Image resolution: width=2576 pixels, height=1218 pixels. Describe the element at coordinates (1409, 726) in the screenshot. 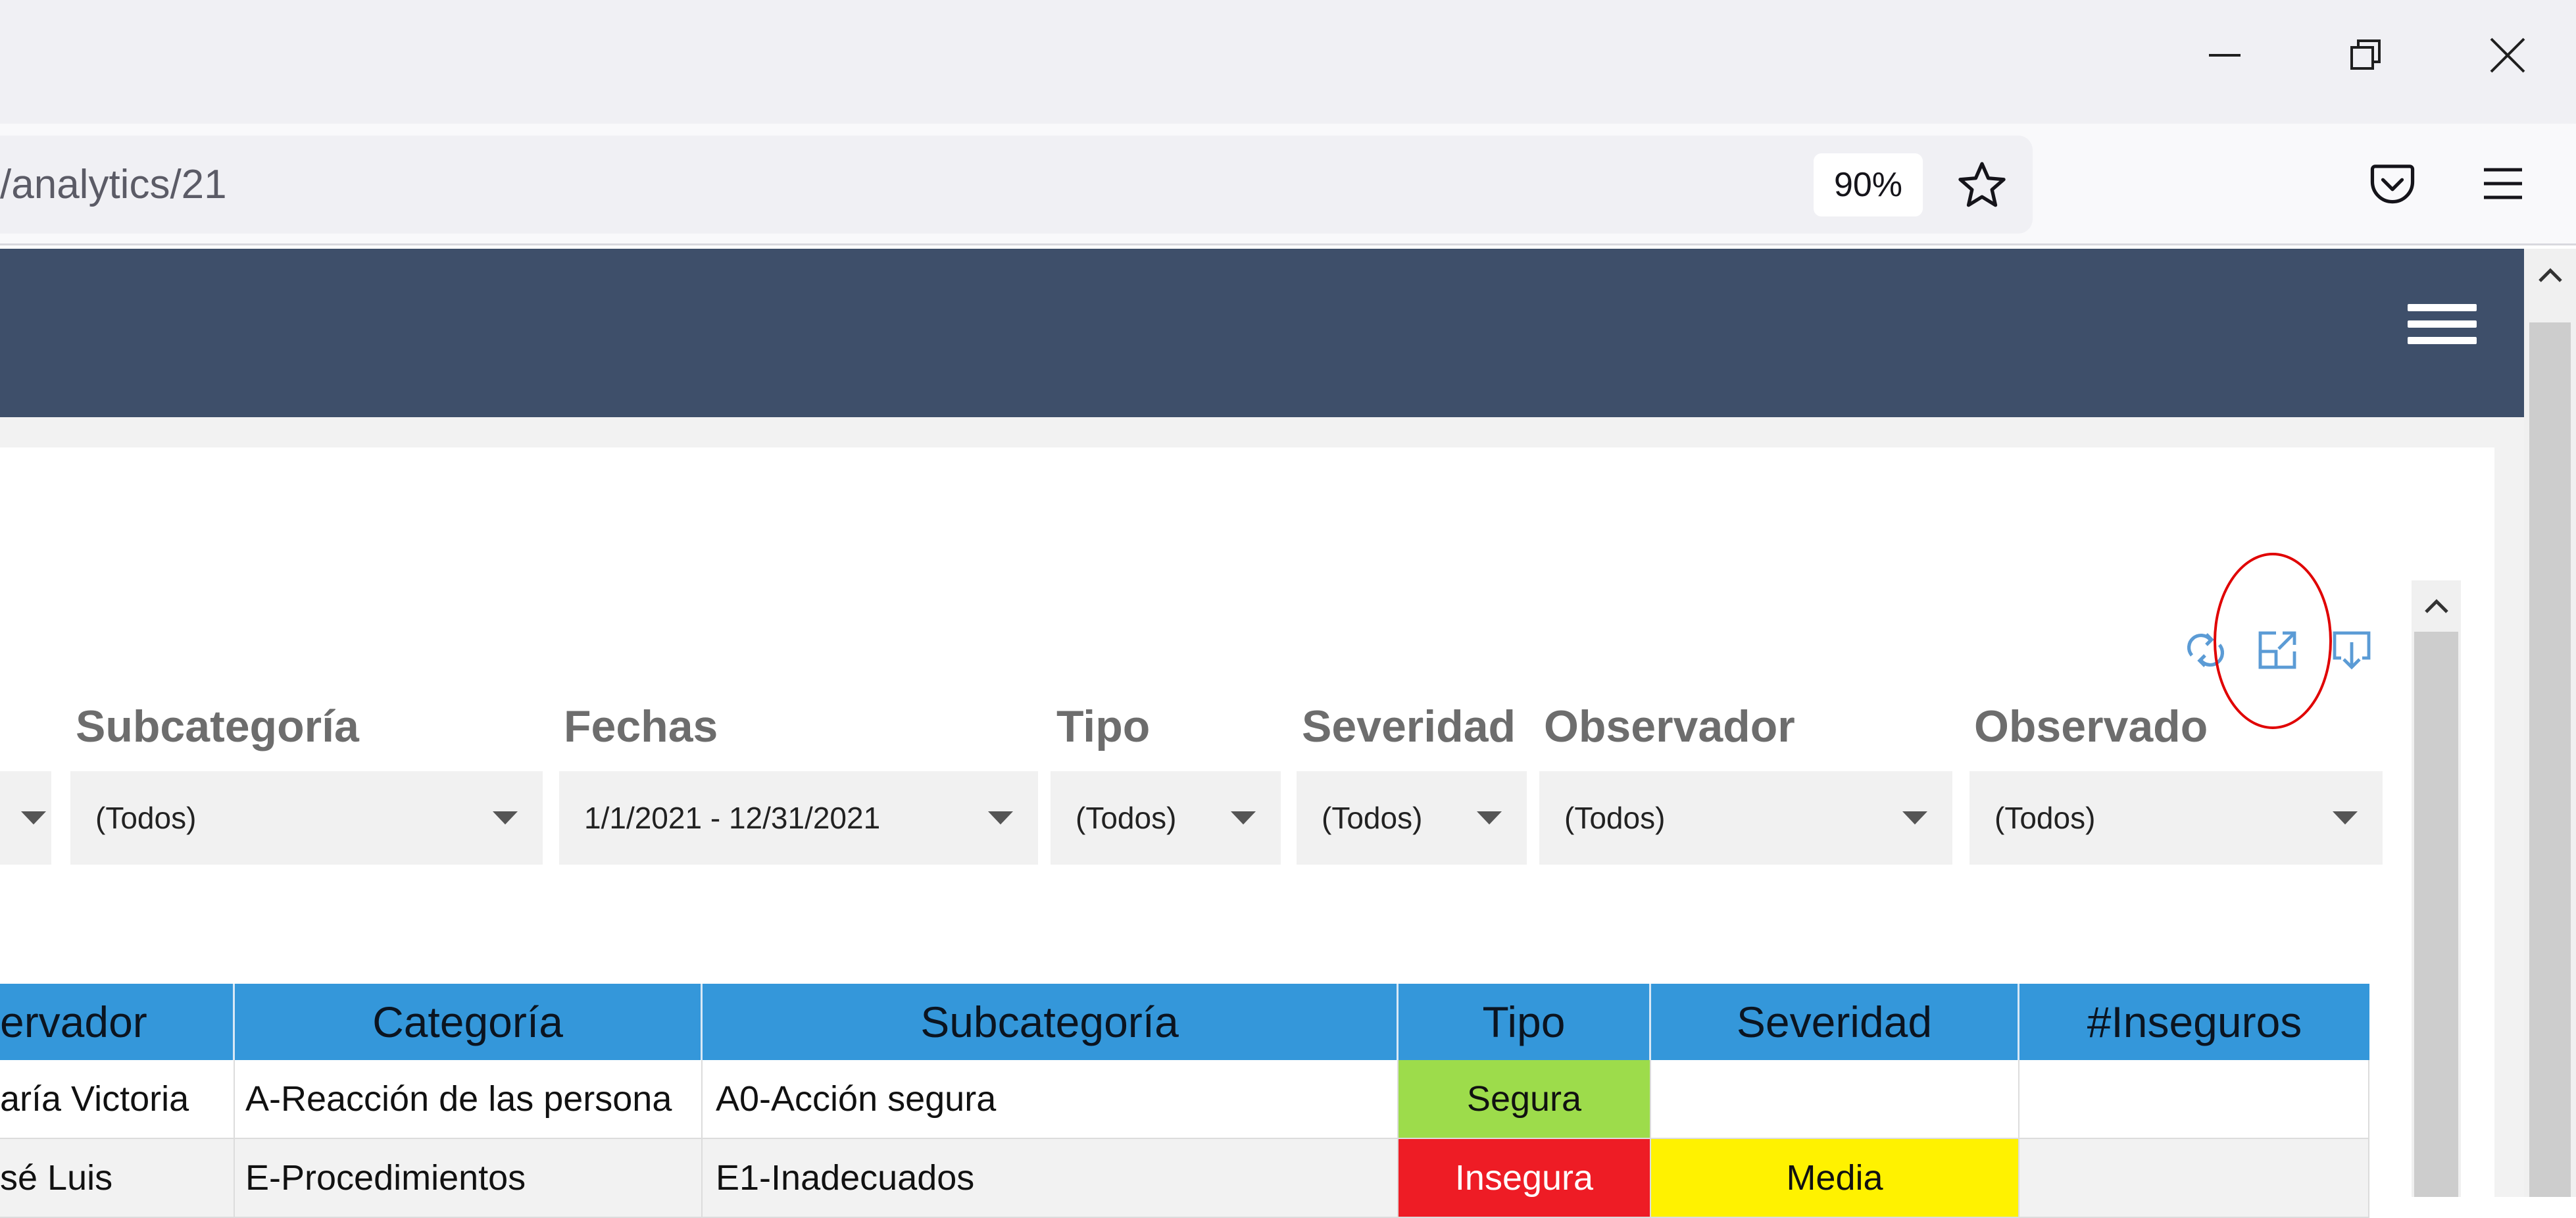

I see `filter-label-severidad: Severidad` at that location.